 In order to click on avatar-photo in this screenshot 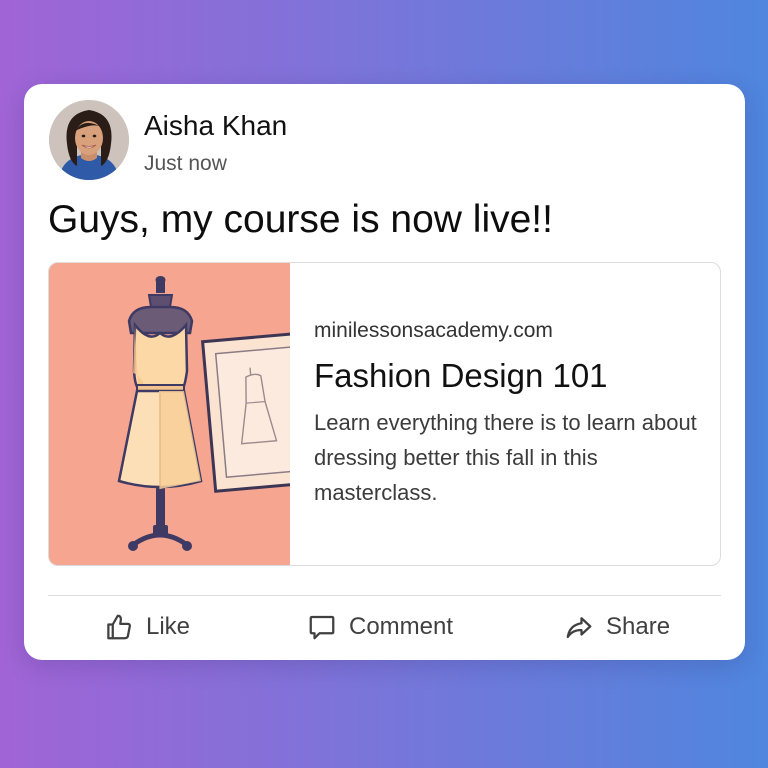, I will do `click(89, 140)`.